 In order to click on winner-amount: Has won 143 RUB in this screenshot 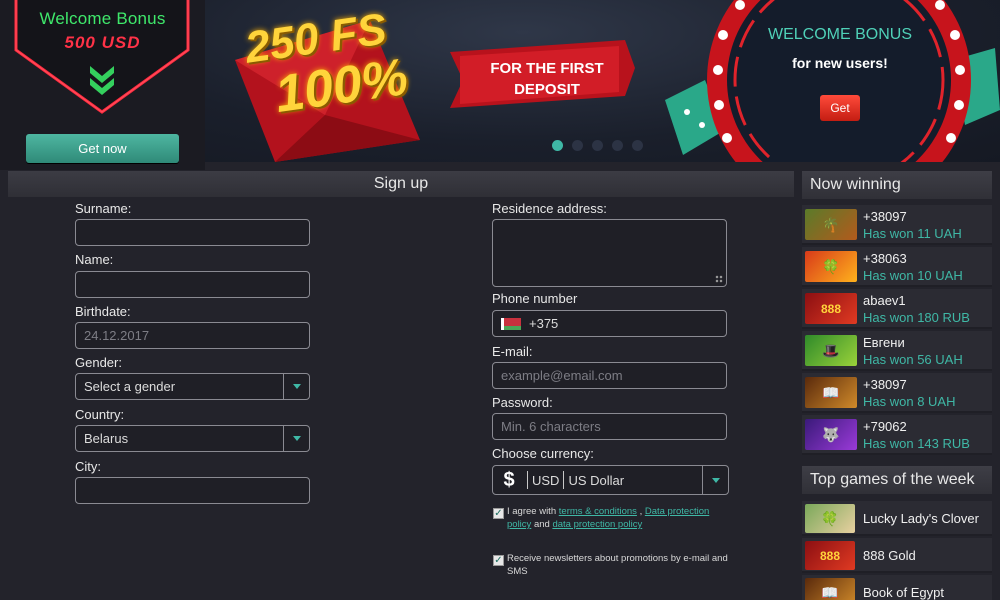, I will do `click(916, 443)`.